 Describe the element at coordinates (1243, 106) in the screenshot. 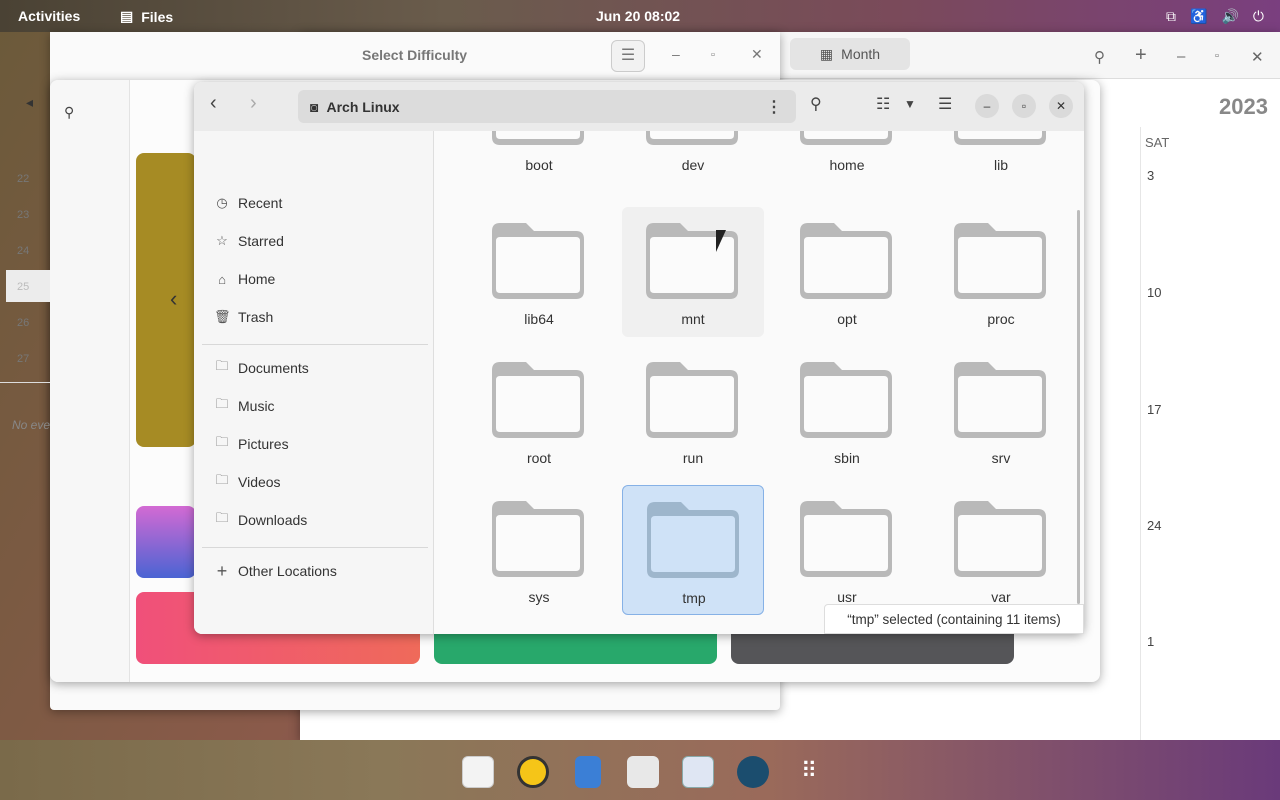

I see `year-label: 2023` at that location.